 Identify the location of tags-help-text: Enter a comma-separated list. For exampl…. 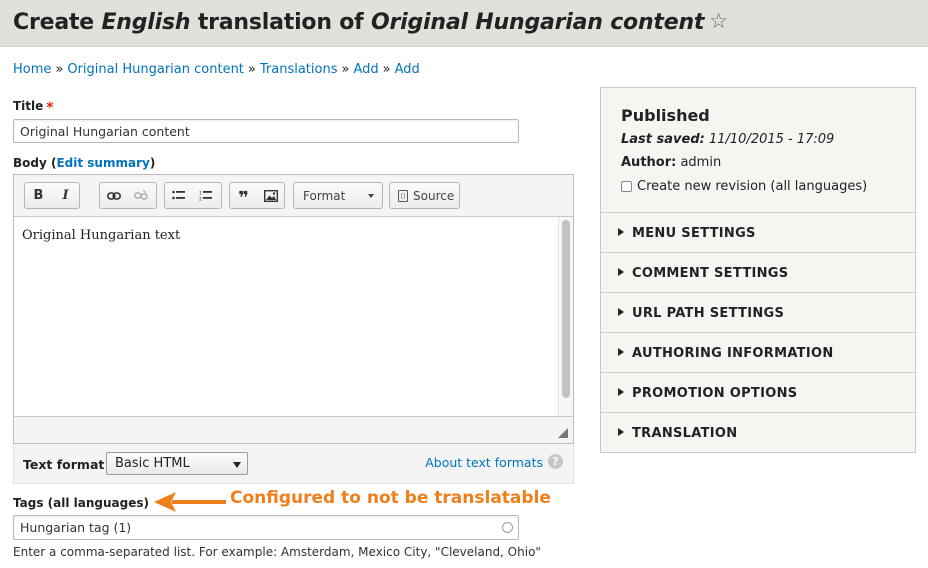
(277, 552).